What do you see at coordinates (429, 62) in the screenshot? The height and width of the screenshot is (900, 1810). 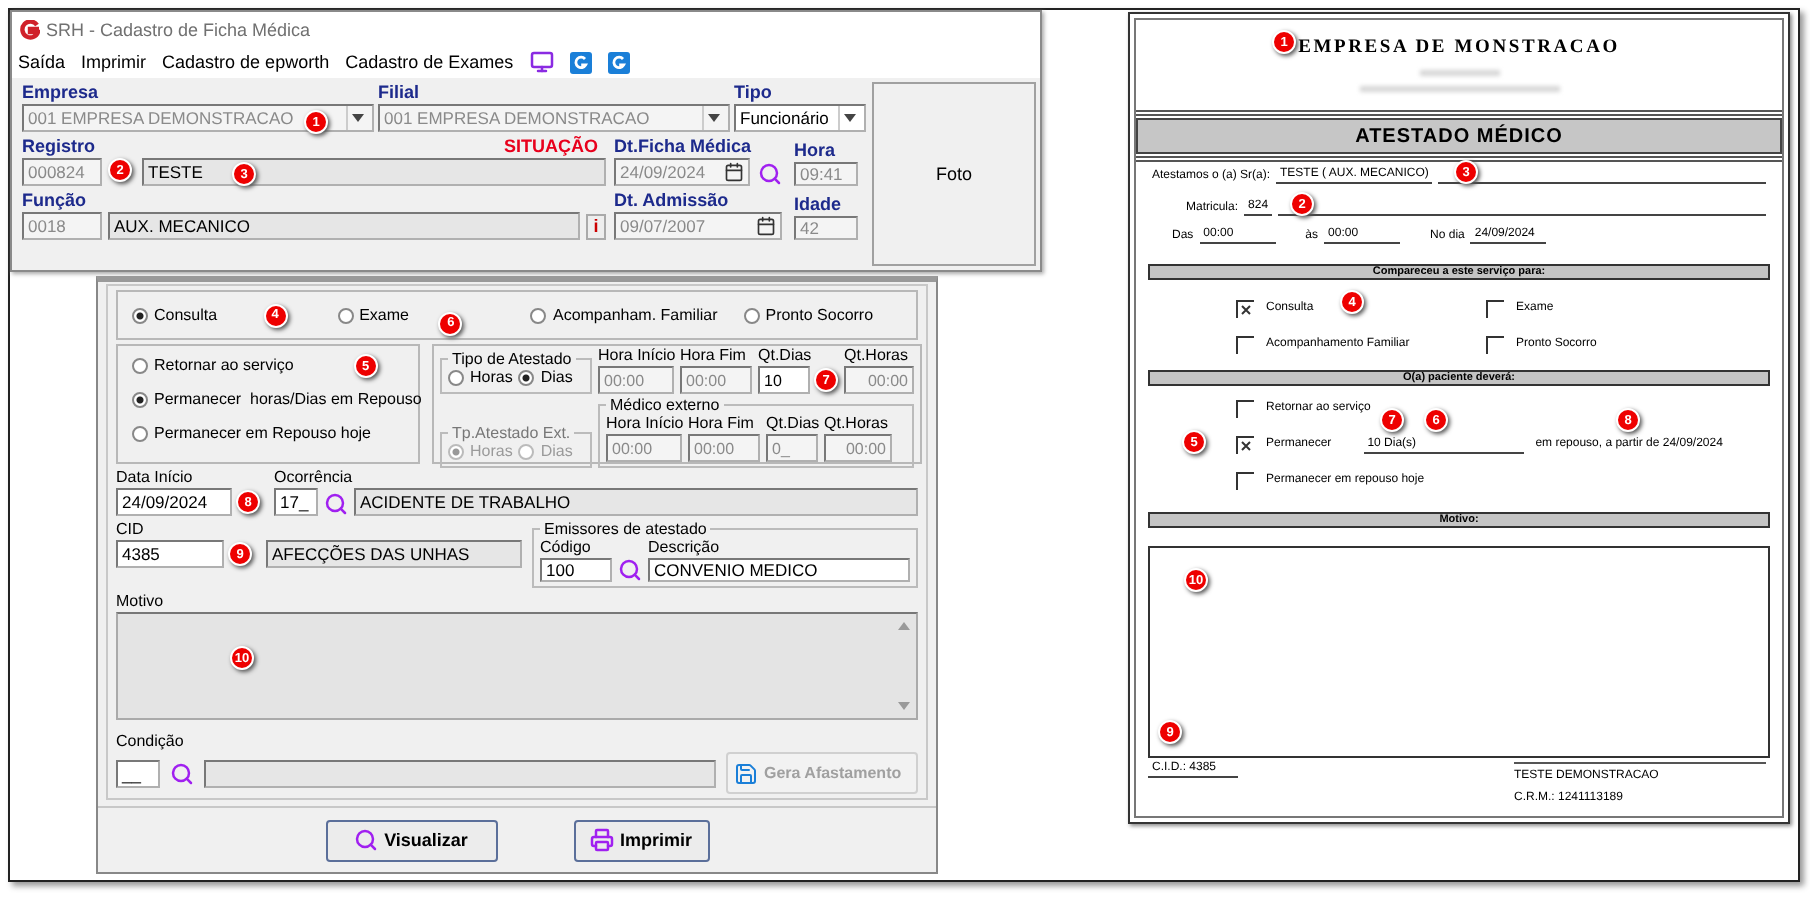 I see `menu-item: Cadastro de Exames` at bounding box center [429, 62].